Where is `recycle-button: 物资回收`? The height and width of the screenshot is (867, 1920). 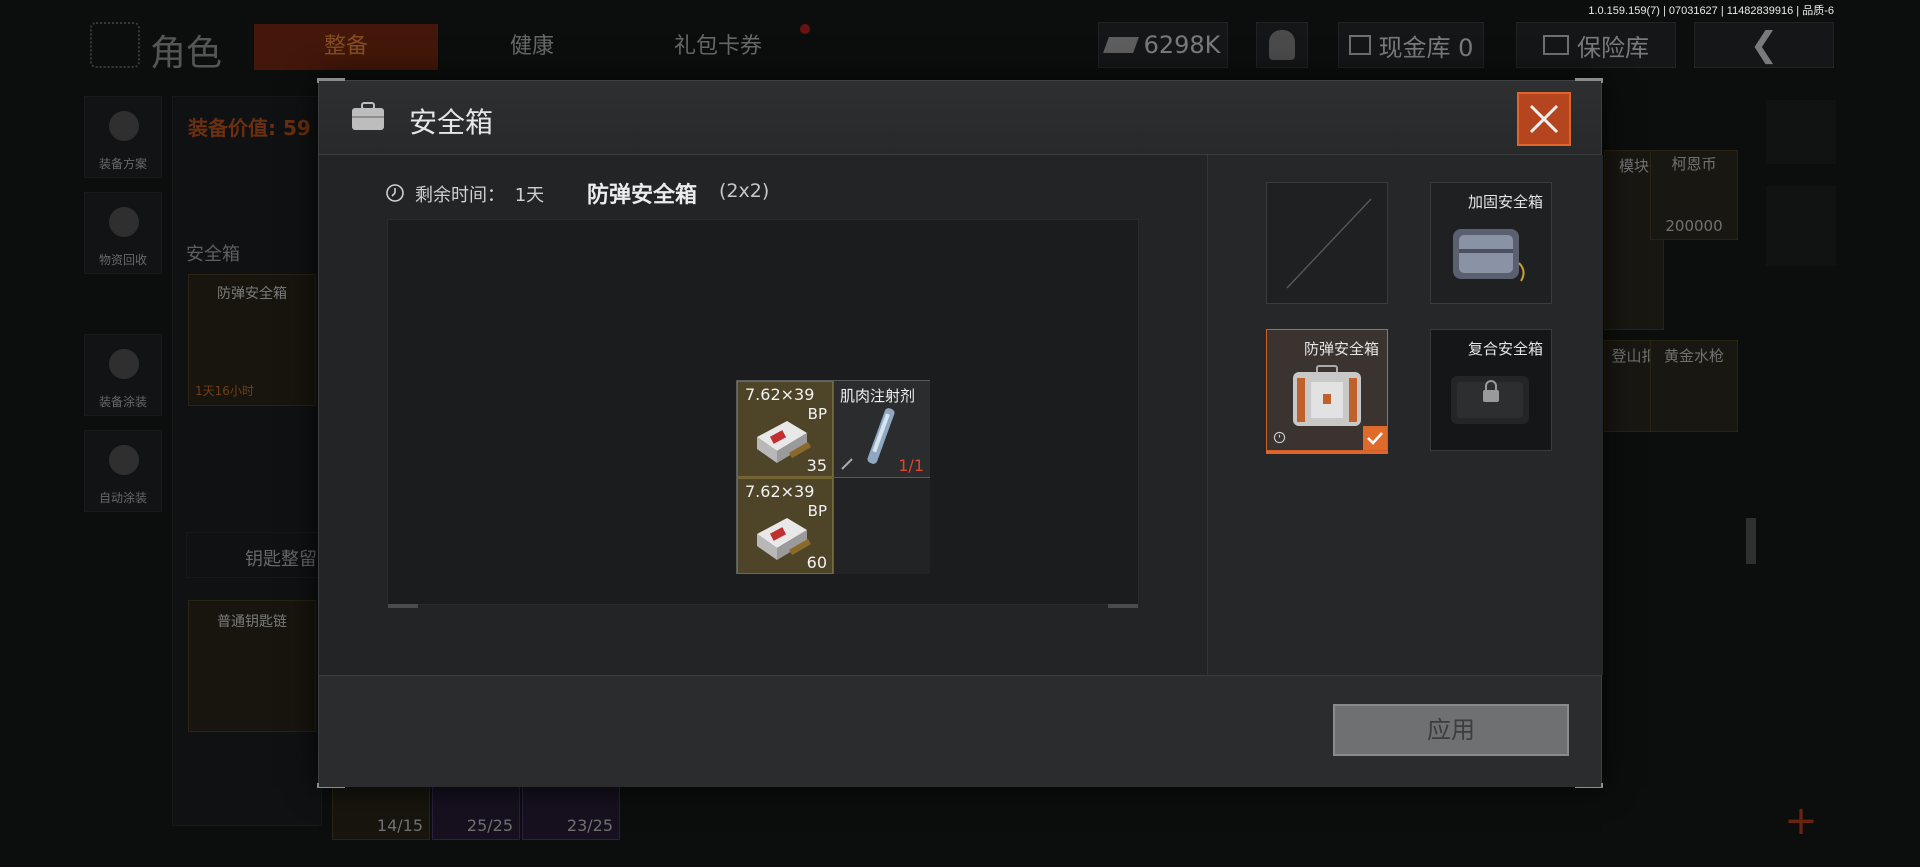
recycle-button: 物资回收 is located at coordinates (123, 233).